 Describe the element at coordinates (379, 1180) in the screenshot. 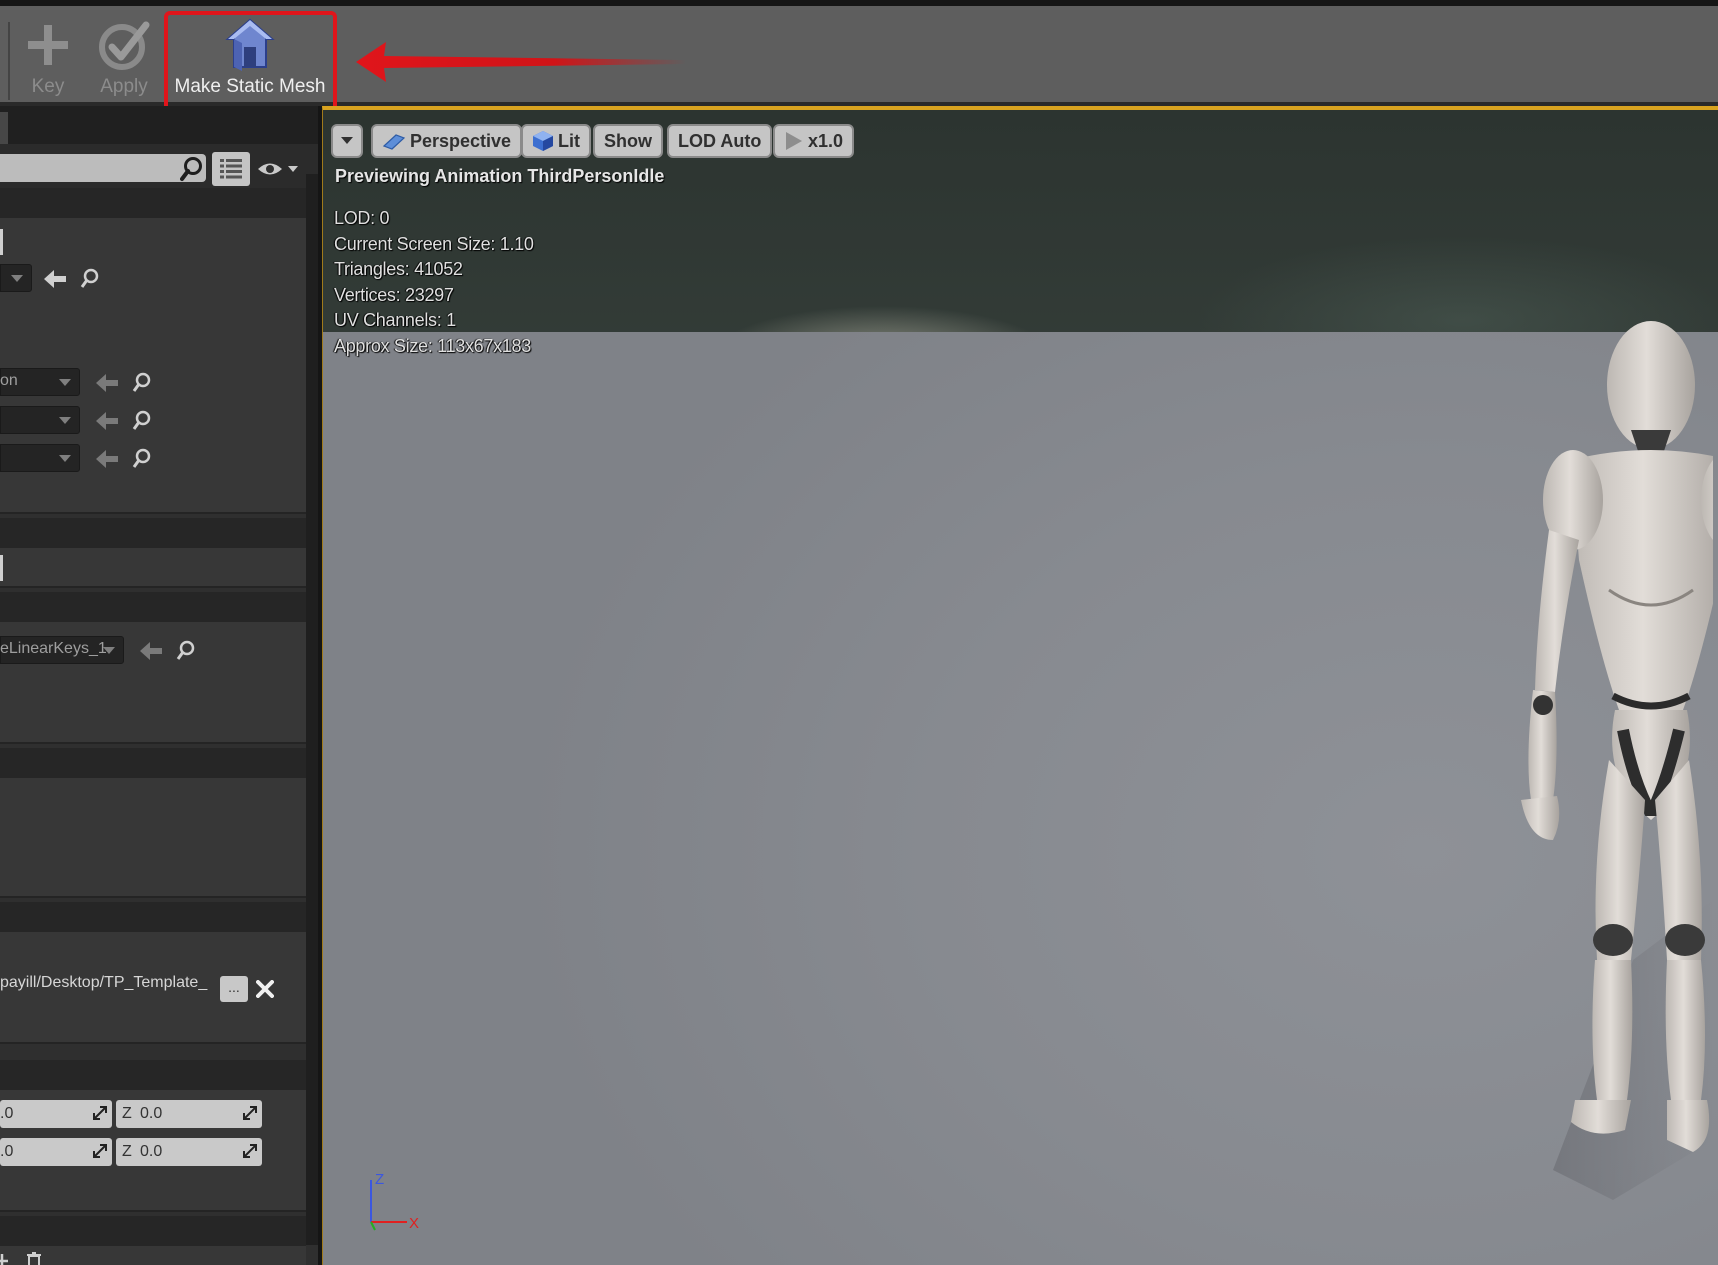

I see `gizmo-z-label: Z` at that location.